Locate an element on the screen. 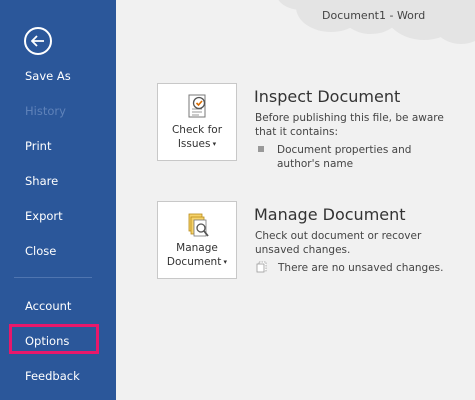 The width and height of the screenshot is (475, 400). nav-share: Share is located at coordinates (41, 181).